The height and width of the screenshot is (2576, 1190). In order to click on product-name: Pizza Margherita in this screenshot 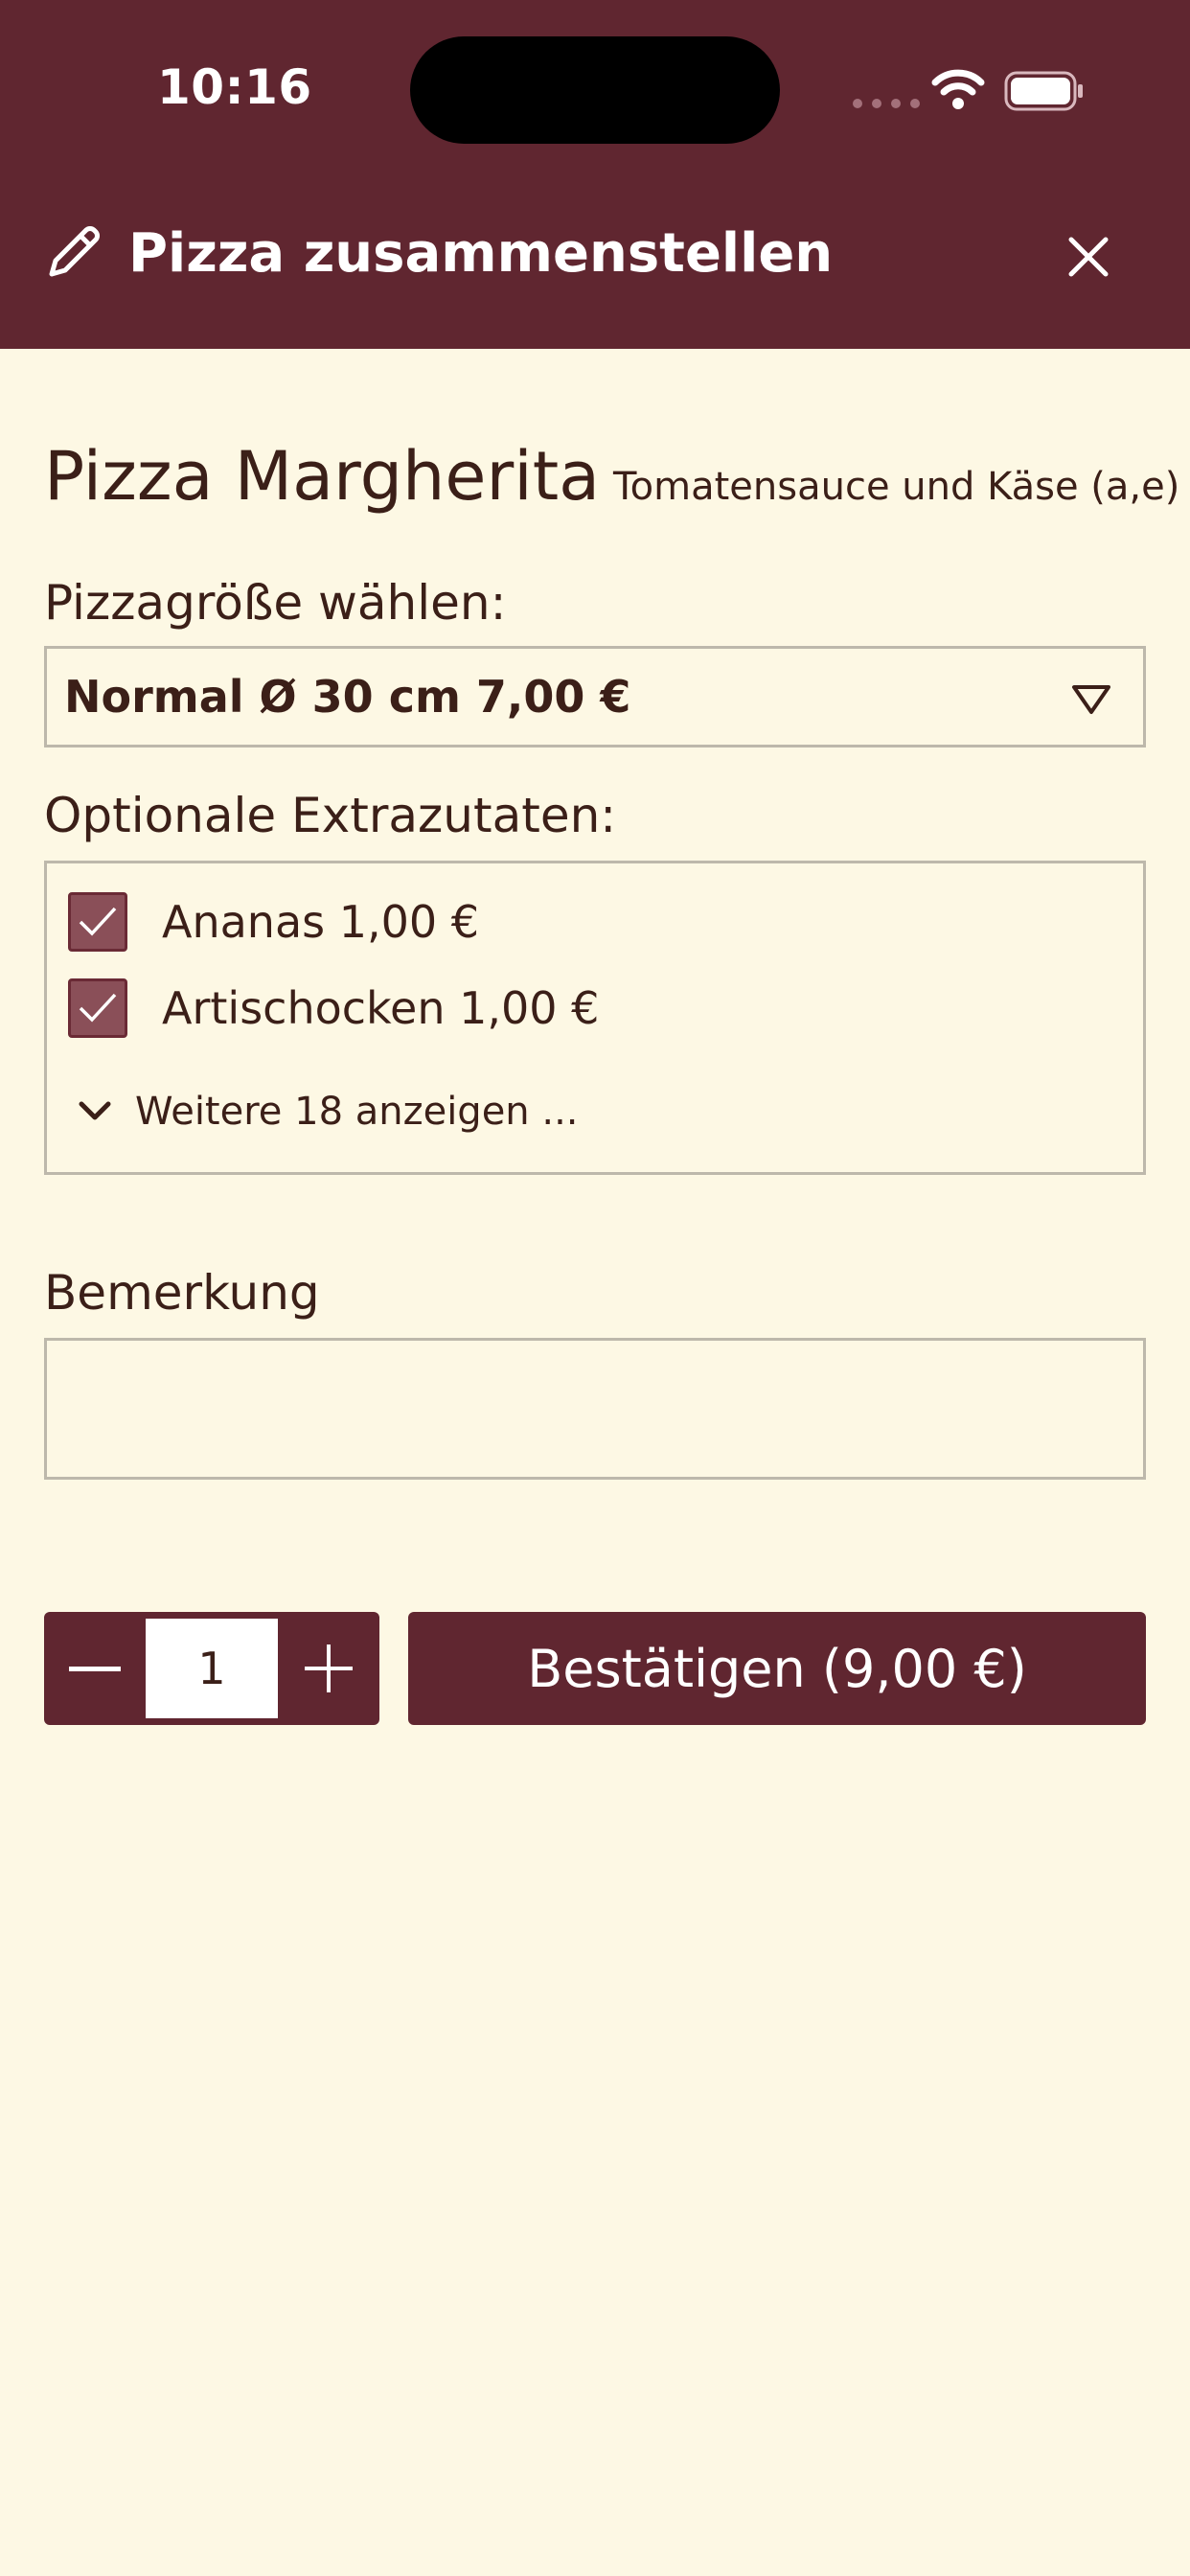, I will do `click(323, 476)`.